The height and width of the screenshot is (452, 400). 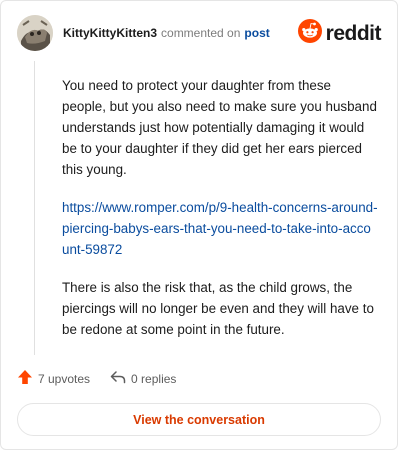 I want to click on reply-count: 0 replies, so click(x=154, y=378).